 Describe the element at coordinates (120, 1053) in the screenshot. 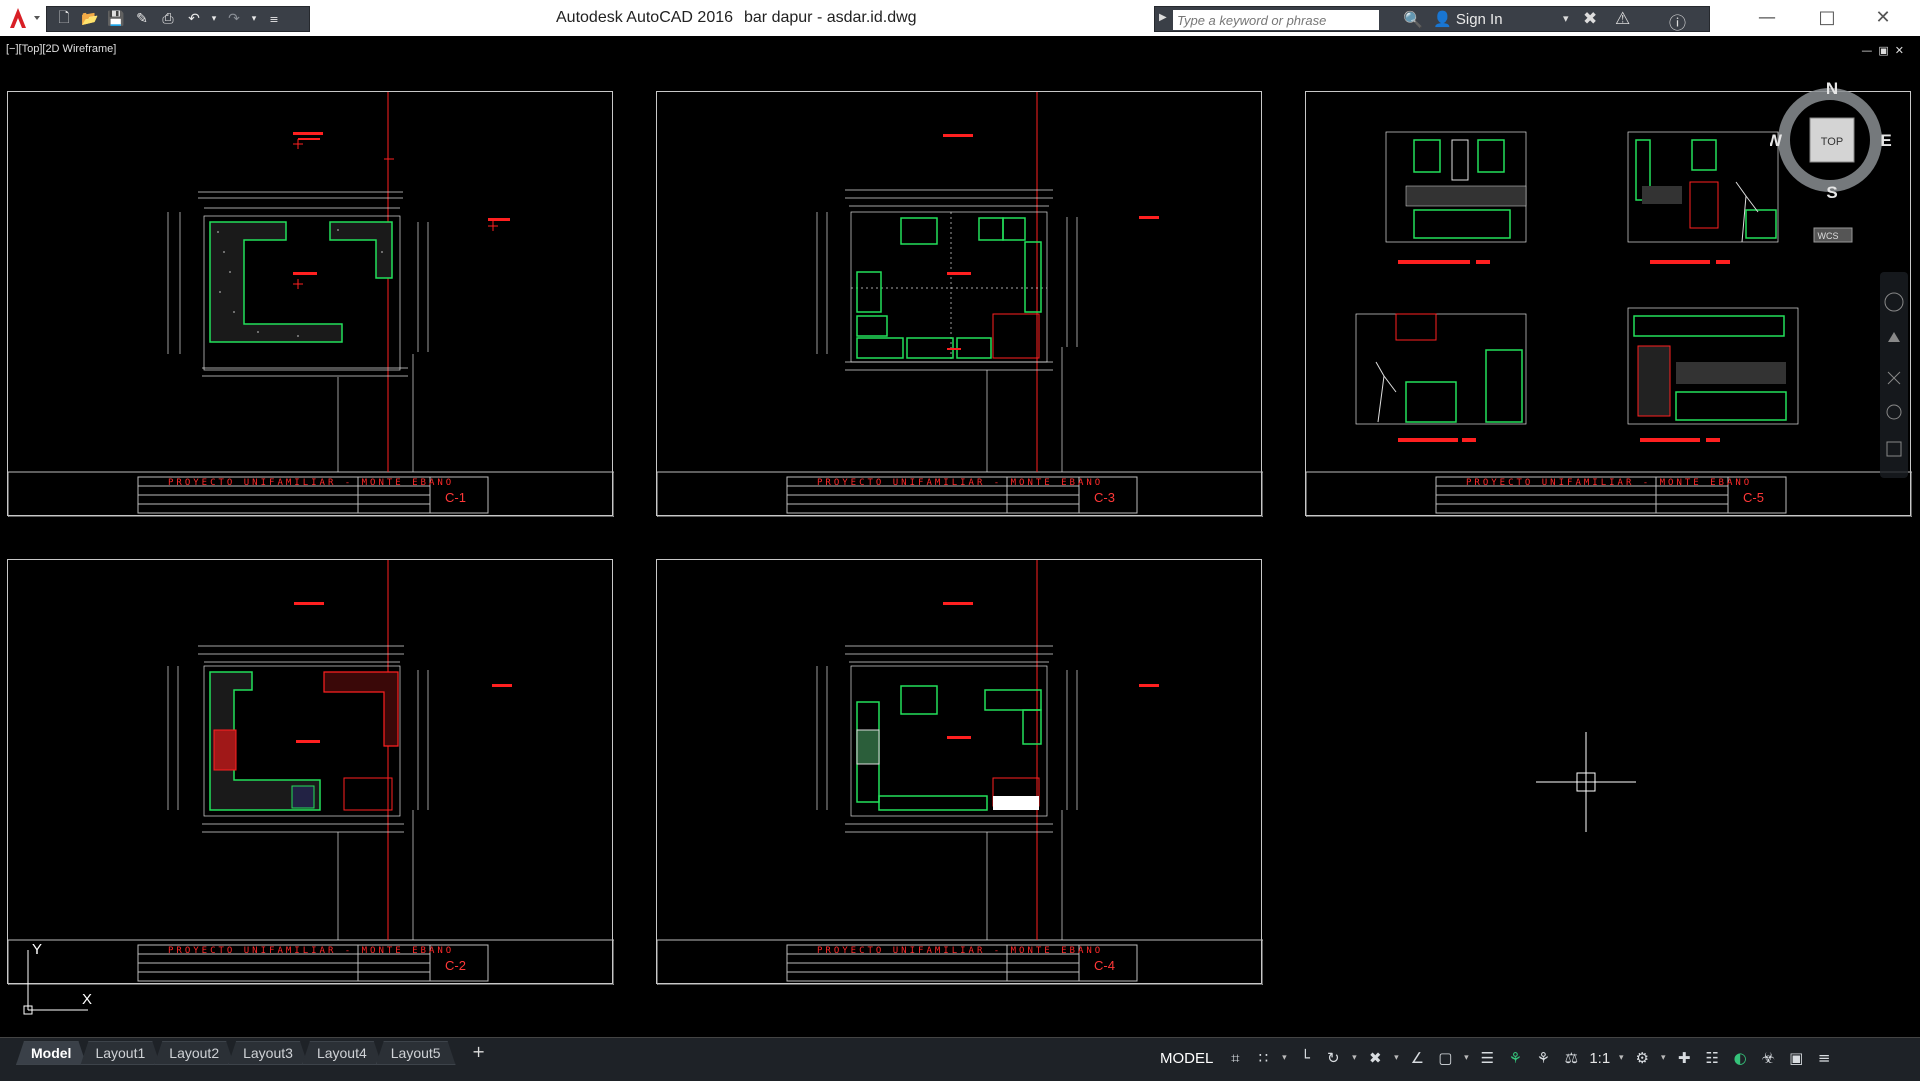

I see `tab-layout1: Layout1` at that location.